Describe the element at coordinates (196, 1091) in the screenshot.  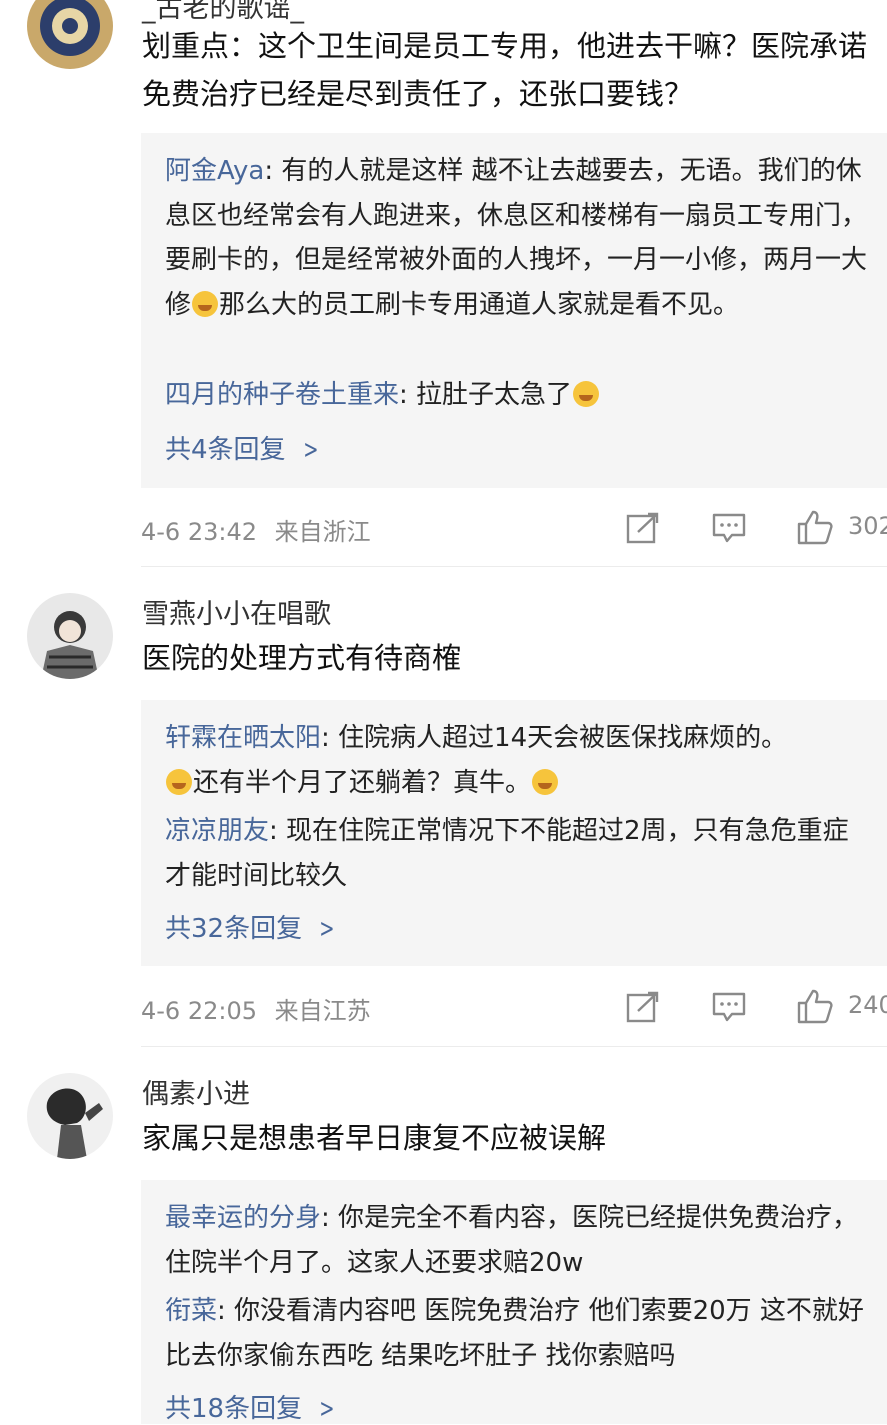
I see `comment-username: 偶素小进` at that location.